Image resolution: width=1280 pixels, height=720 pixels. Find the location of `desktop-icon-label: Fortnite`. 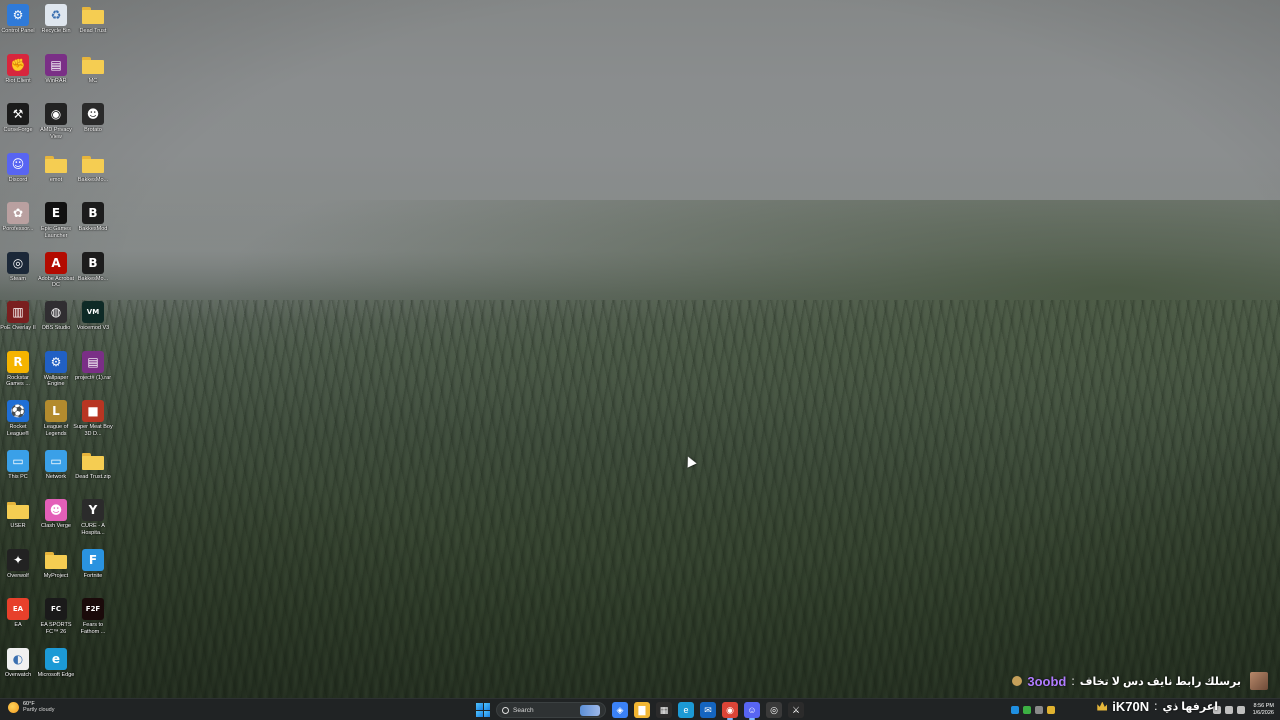

desktop-icon-label: Fortnite is located at coordinates (93, 575).